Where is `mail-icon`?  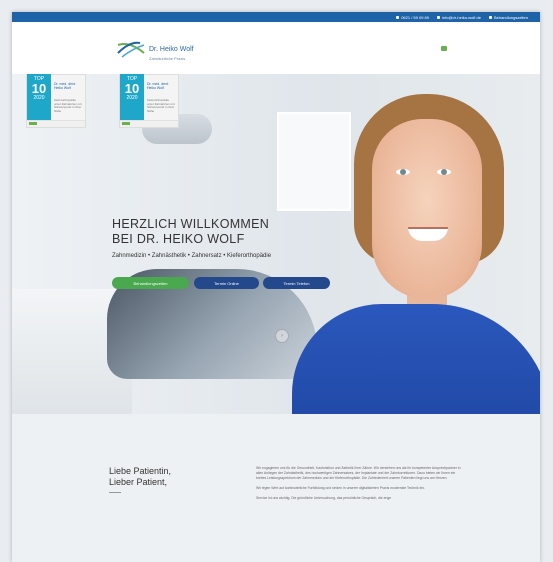
mail-icon is located at coordinates (438, 17).